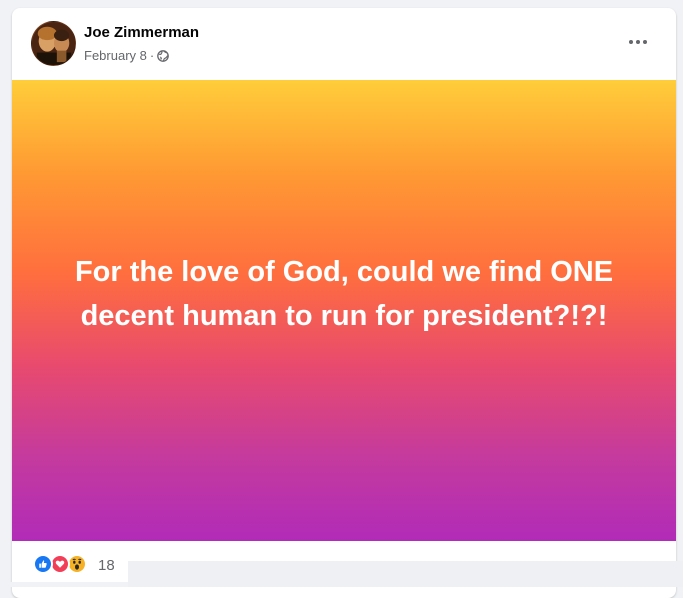  What do you see at coordinates (43, 564) in the screenshot?
I see `like-icon` at bounding box center [43, 564].